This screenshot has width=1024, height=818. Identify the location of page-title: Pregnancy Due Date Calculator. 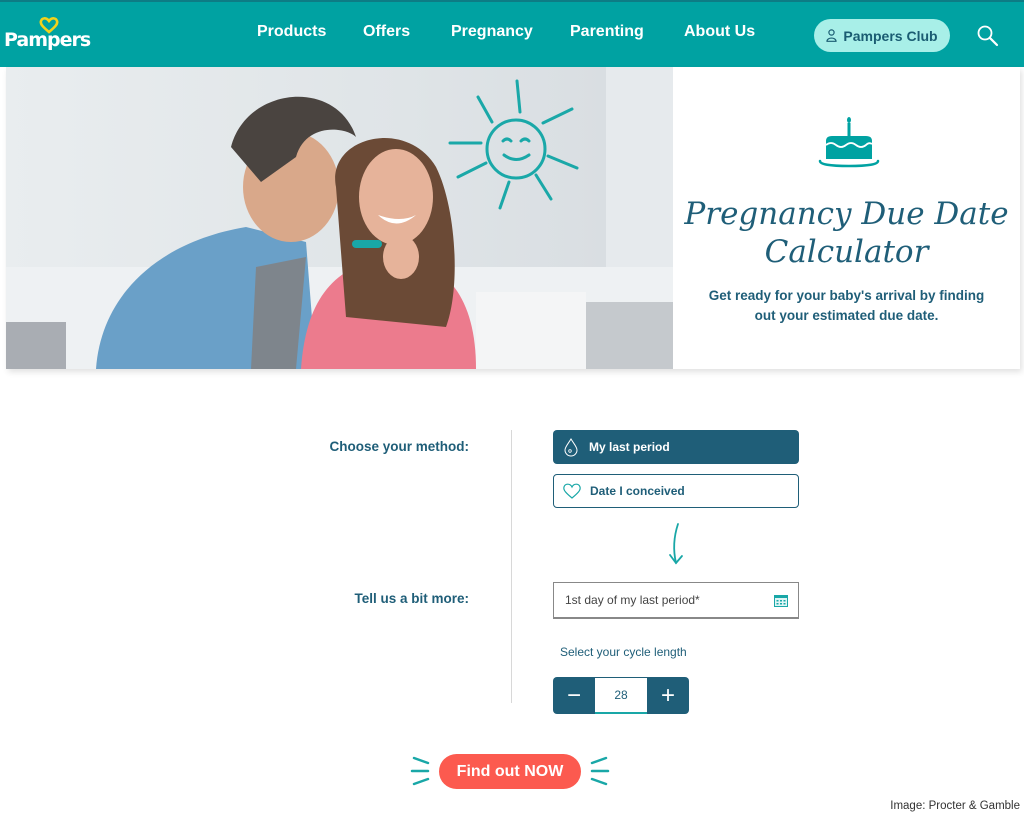
(846, 233).